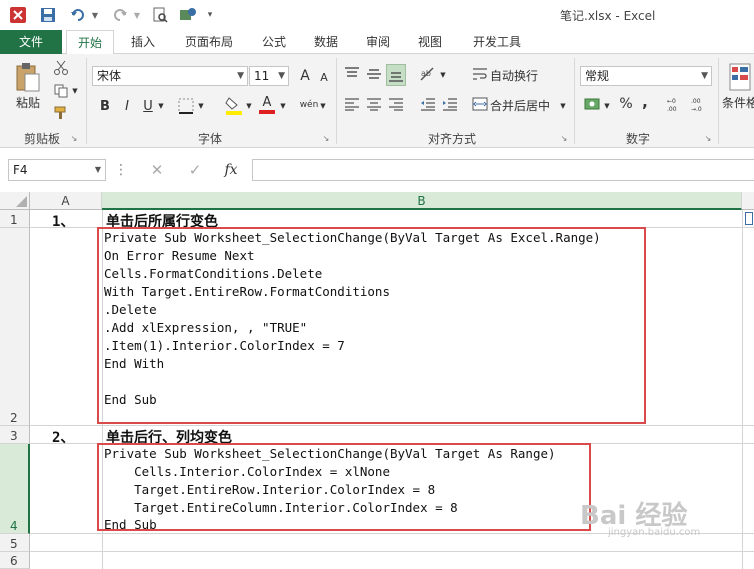  Describe the element at coordinates (78, 15) in the screenshot. I see `undo-icon` at that location.